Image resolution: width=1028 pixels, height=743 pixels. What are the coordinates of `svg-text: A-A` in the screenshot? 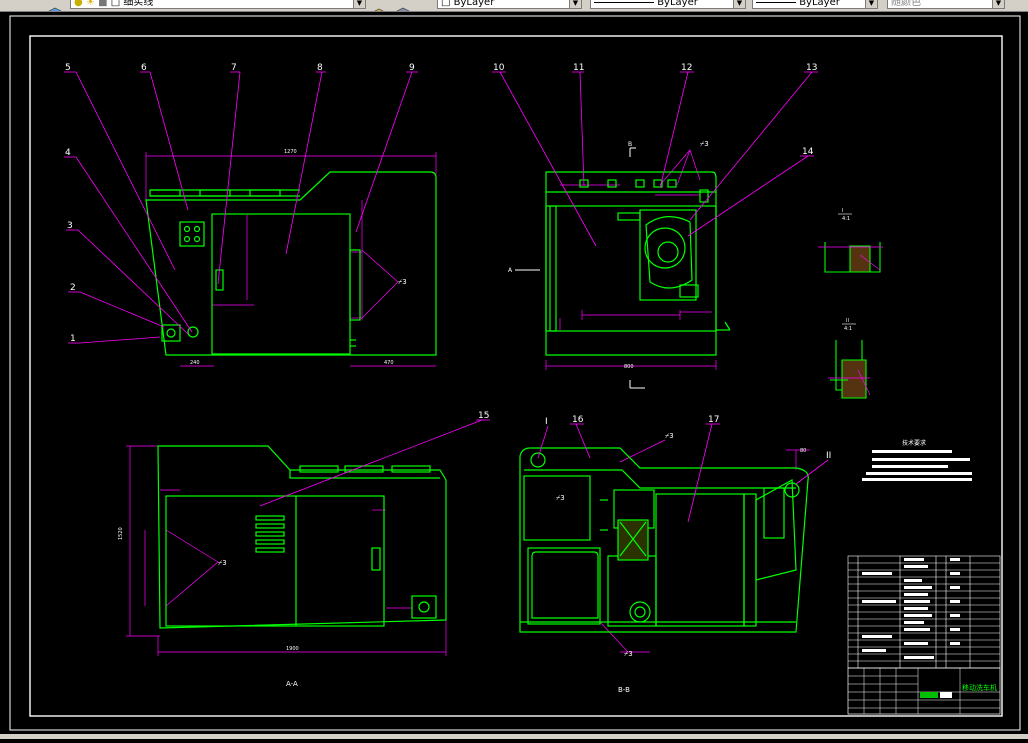 It's located at (292, 684).